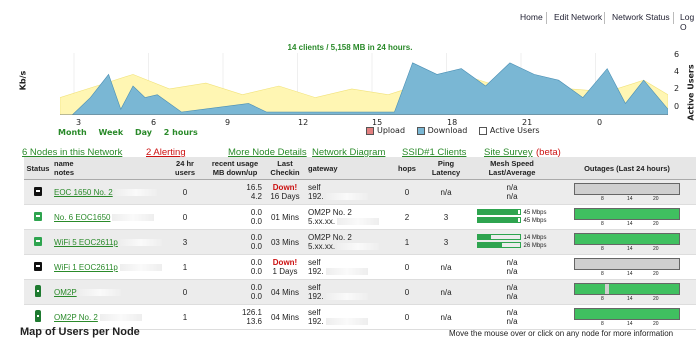  Describe the element at coordinates (446, 168) in the screenshot. I see `col-latency: Ping Latency` at that location.